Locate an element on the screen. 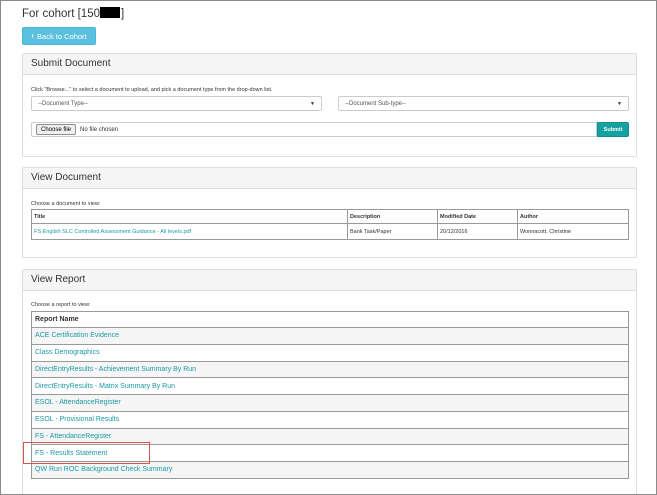  report-link-esol-attendance-register: ESOL - AttendanceRegister is located at coordinates (330, 403).